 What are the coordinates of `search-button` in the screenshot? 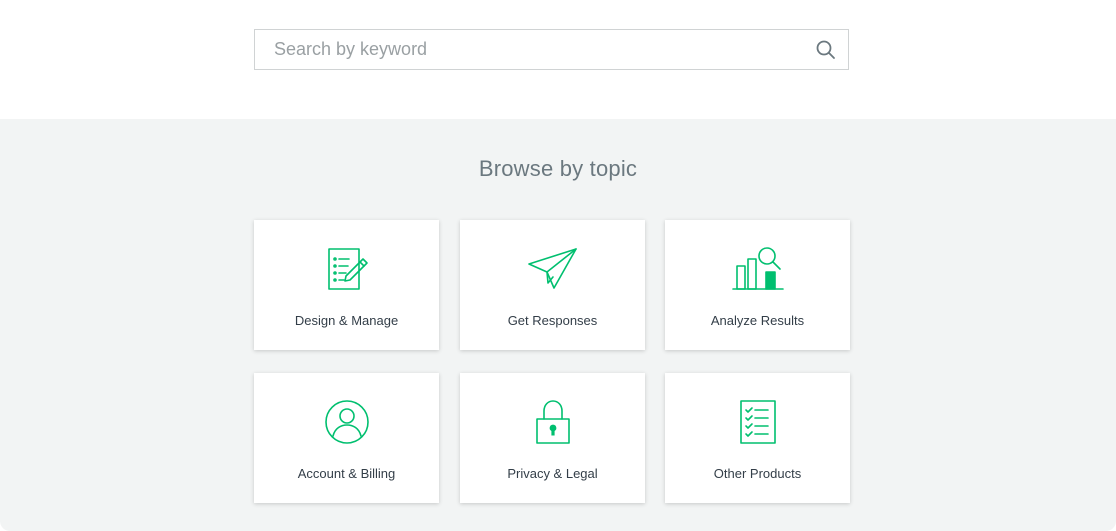 It's located at (826, 50).